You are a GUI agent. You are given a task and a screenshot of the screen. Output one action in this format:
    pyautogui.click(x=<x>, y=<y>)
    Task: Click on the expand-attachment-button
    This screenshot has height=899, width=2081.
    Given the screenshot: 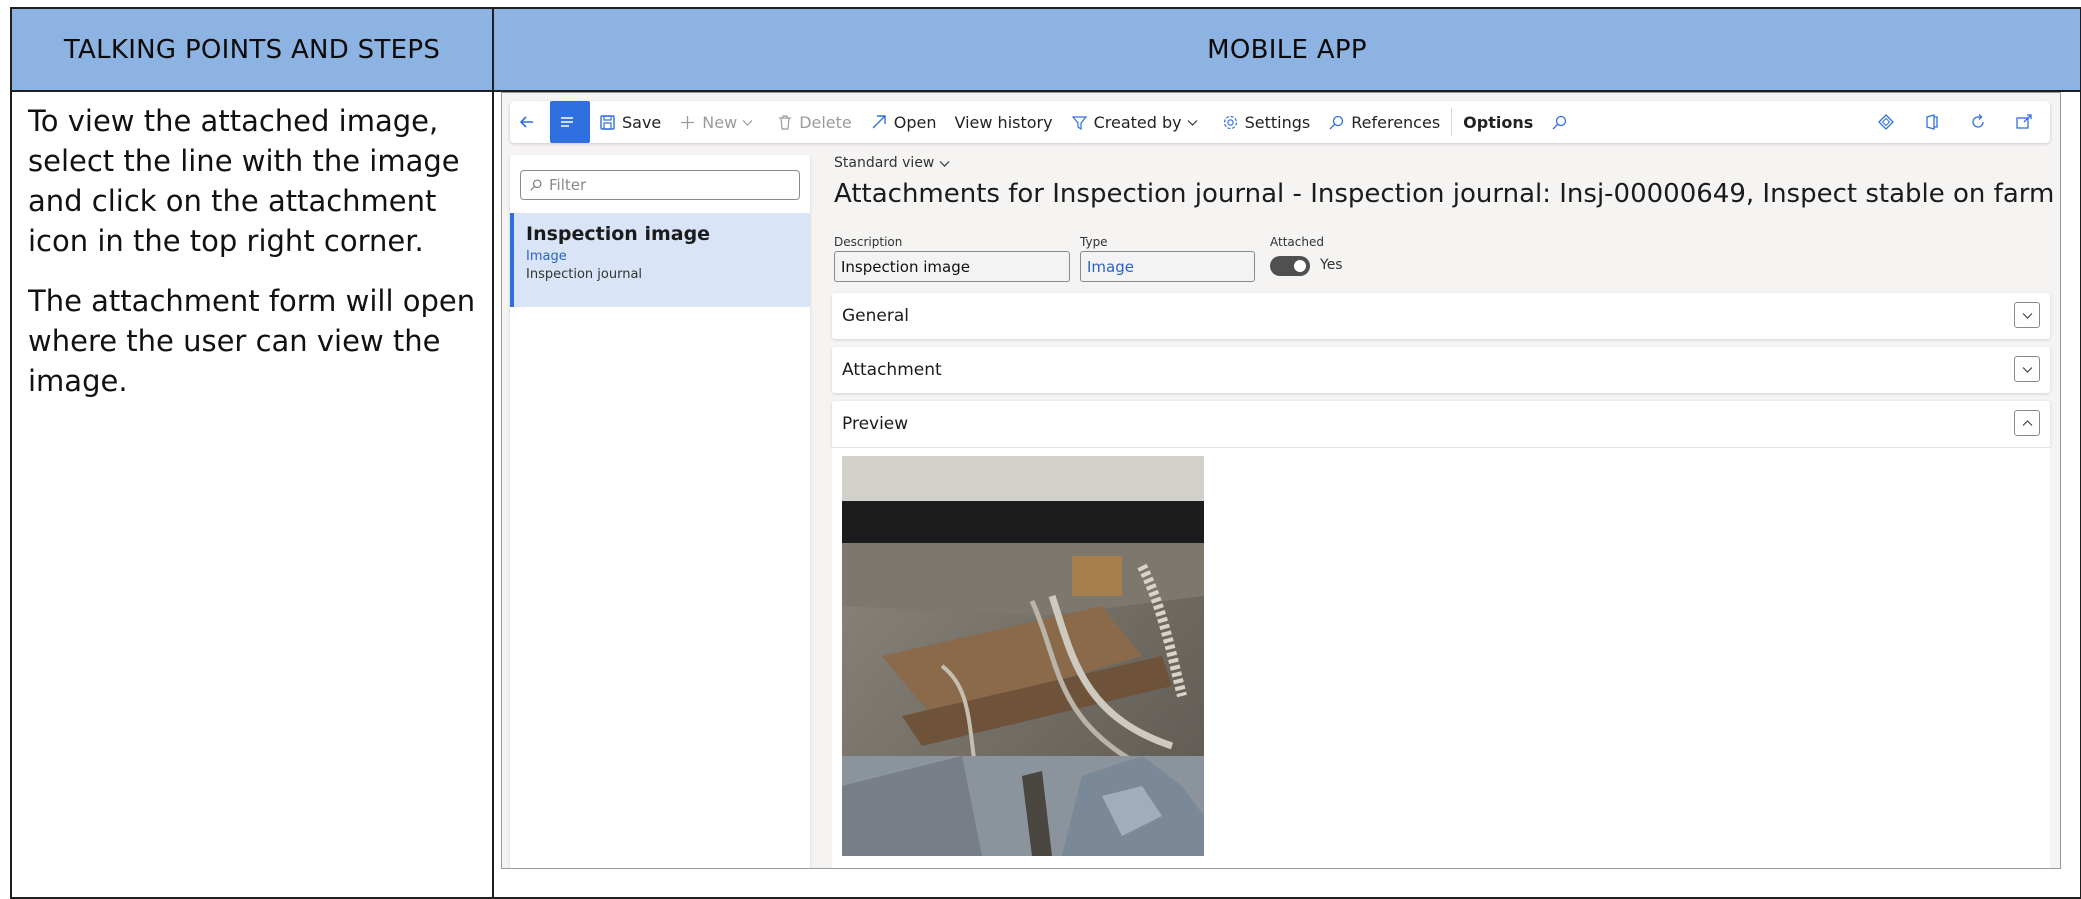 What is the action you would take?
    pyautogui.click(x=2027, y=369)
    